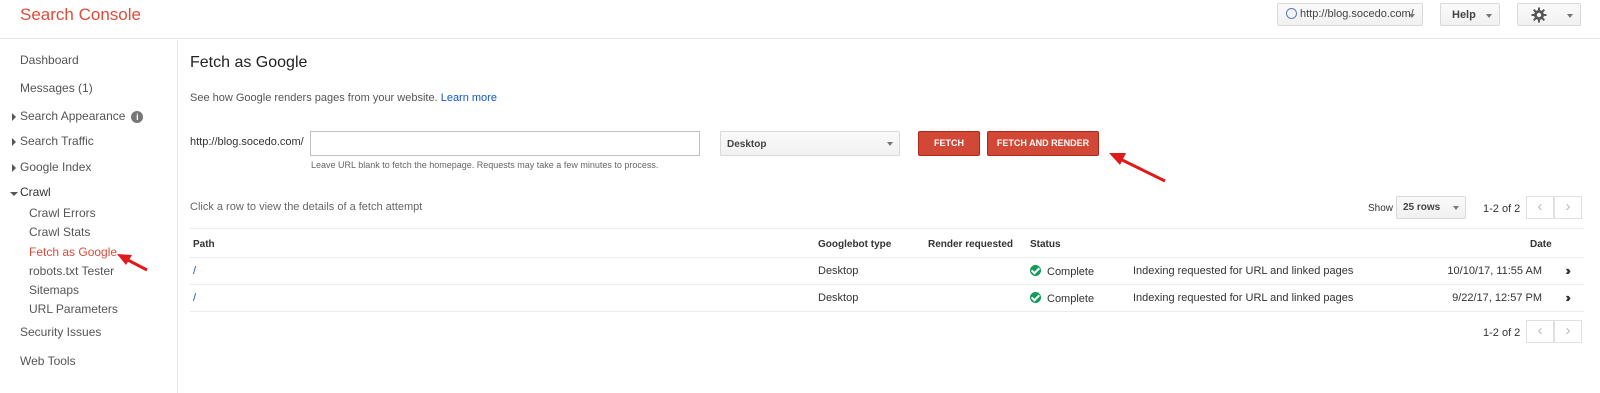 The image size is (1600, 393). I want to click on site-selector: http://blog.socedo.com/, so click(1350, 14).